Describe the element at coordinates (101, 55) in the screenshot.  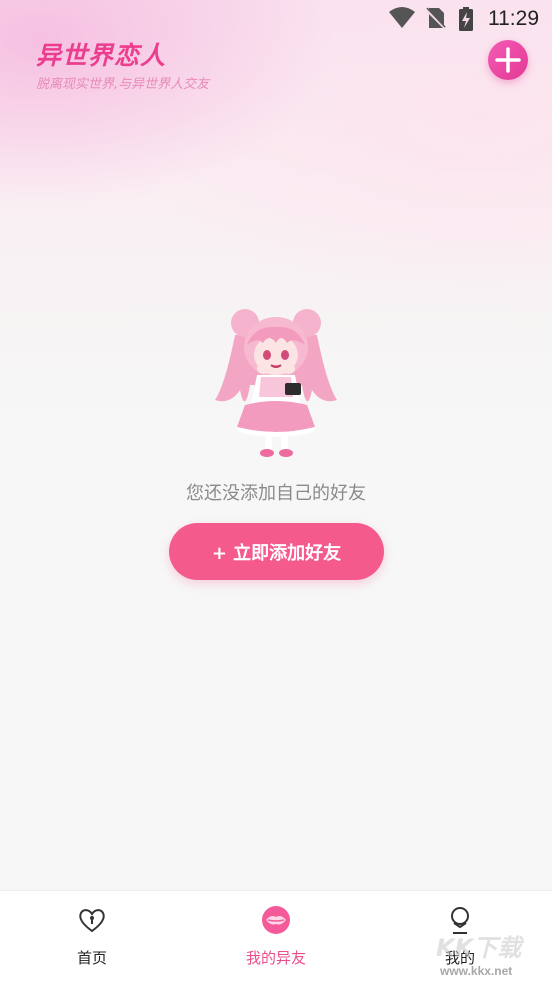
I see `app-title: 异世界恋人` at that location.